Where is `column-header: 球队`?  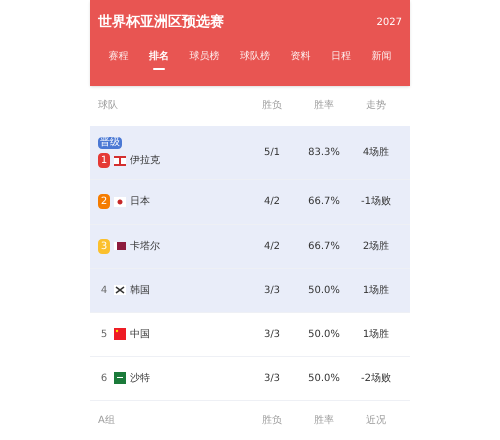
column-header: 球队 is located at coordinates (108, 106).